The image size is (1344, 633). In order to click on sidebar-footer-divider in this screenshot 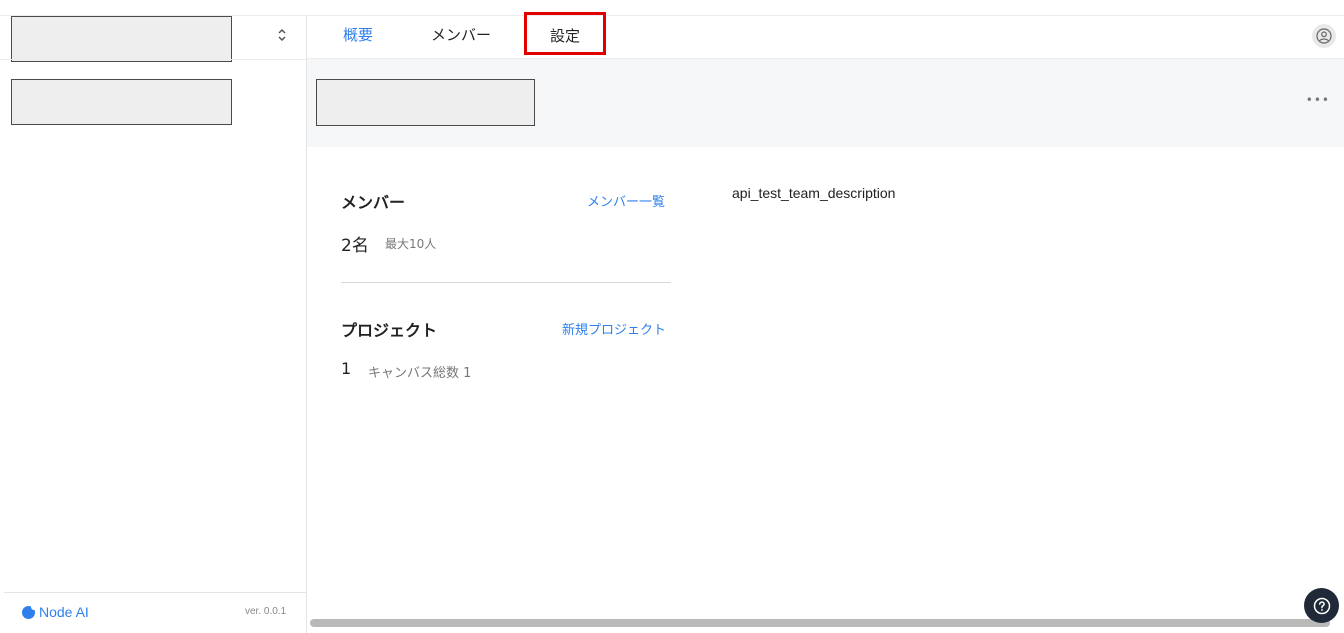, I will do `click(155, 592)`.